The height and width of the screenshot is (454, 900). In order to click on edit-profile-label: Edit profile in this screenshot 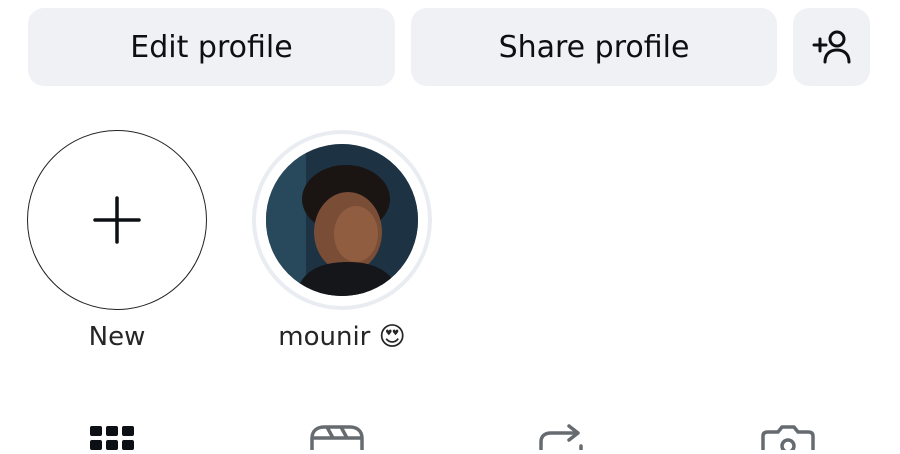, I will do `click(211, 47)`.